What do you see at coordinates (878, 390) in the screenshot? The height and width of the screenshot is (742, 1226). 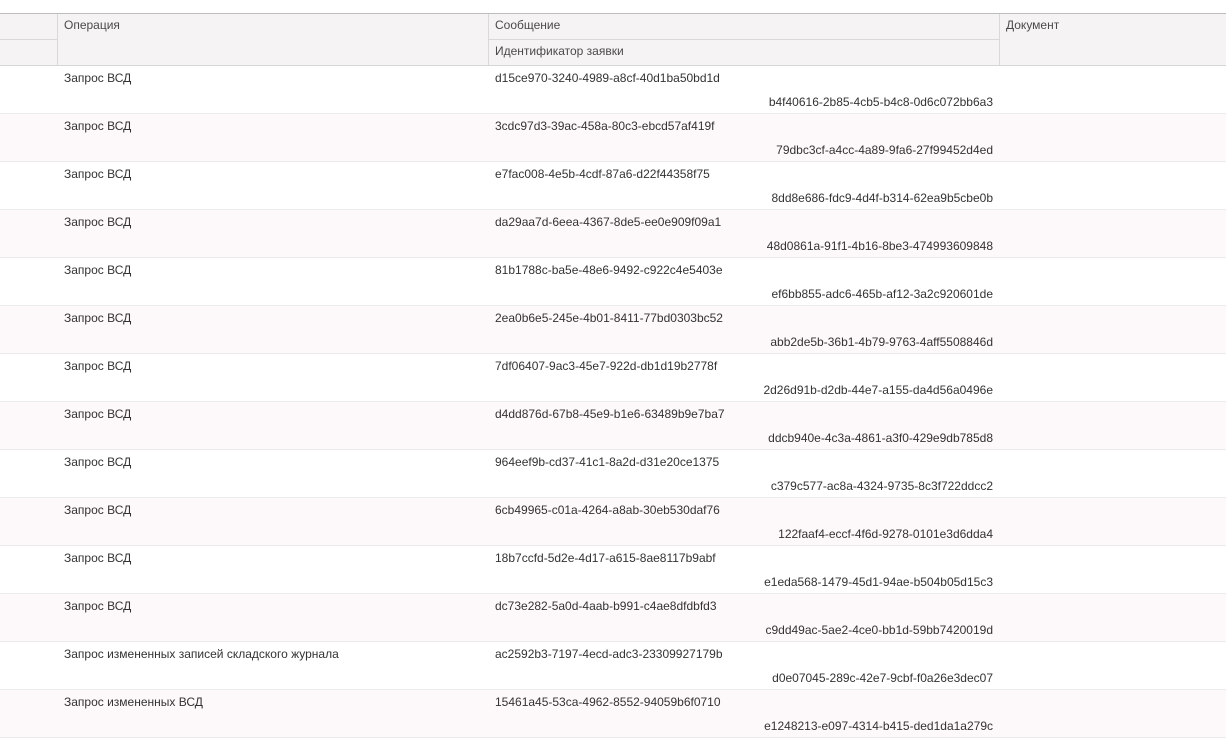 I see `cell-request-id: 2d26d91b-d2db-44e7-a155-da4d56a0496e` at bounding box center [878, 390].